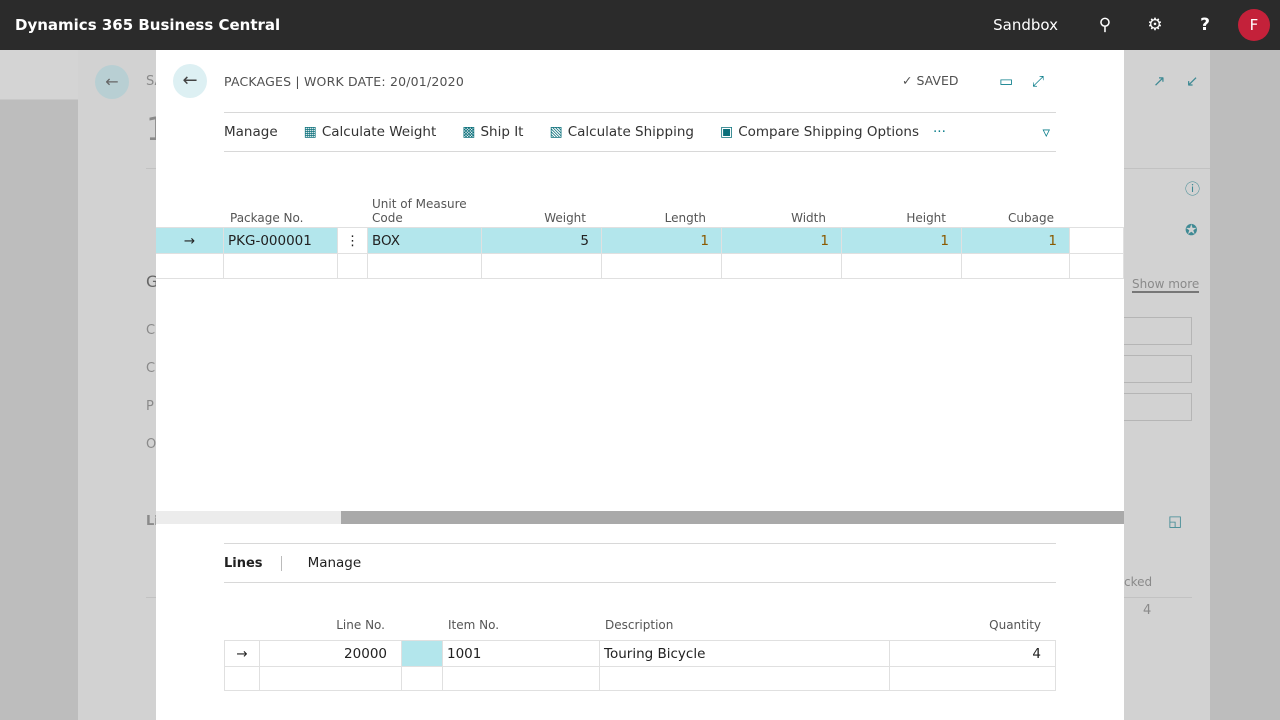  I want to click on saved-label: SAVED, so click(937, 80).